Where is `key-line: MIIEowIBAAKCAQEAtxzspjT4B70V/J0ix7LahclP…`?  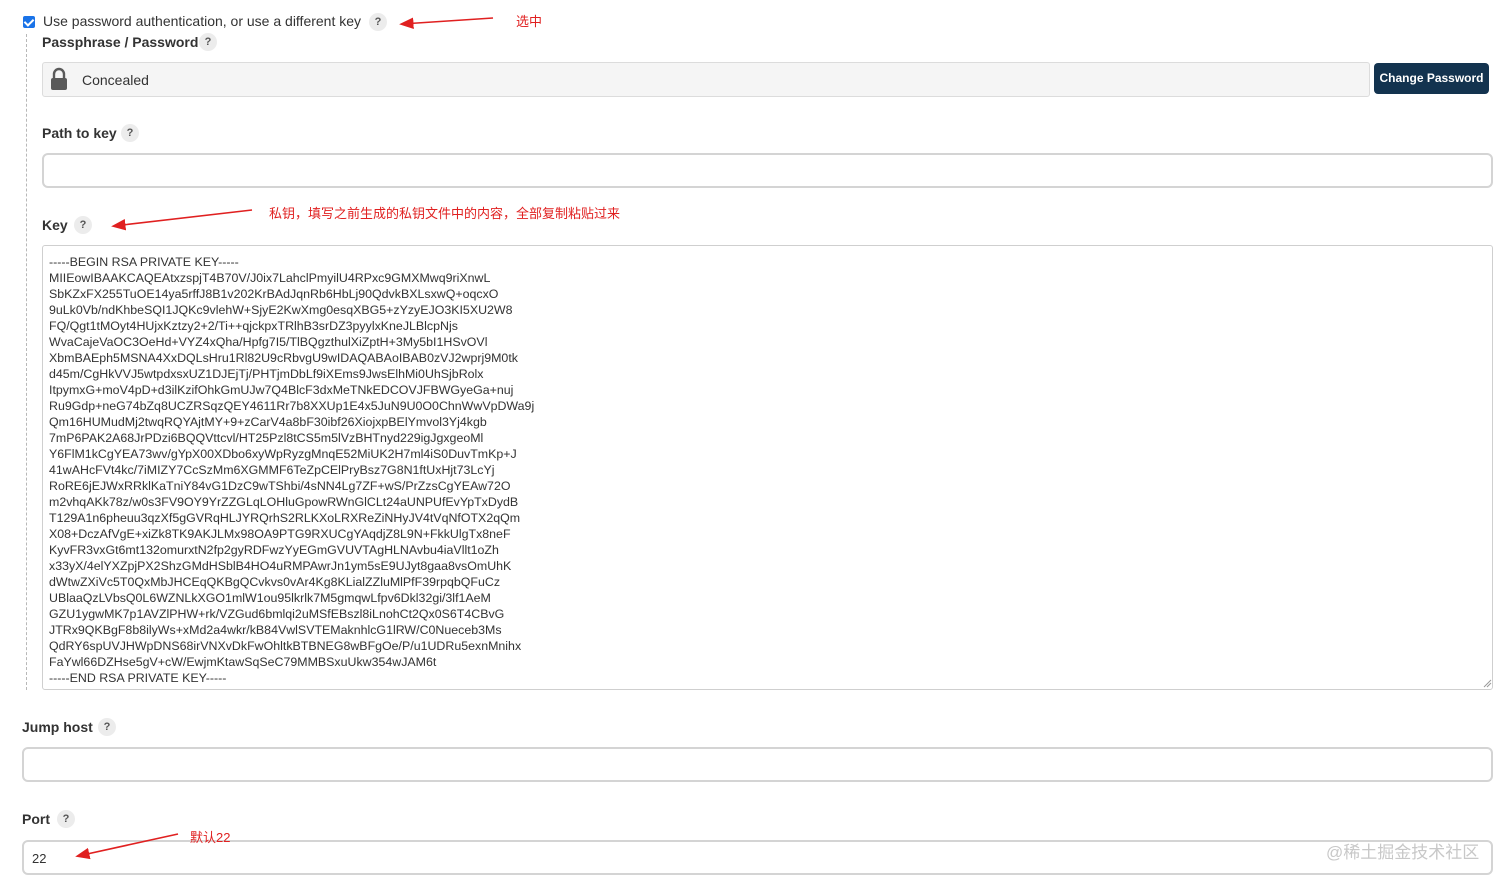 key-line: MIIEowIBAAKCAQEAtxzspjT4B70V/J0ix7LahclP… is located at coordinates (270, 278).